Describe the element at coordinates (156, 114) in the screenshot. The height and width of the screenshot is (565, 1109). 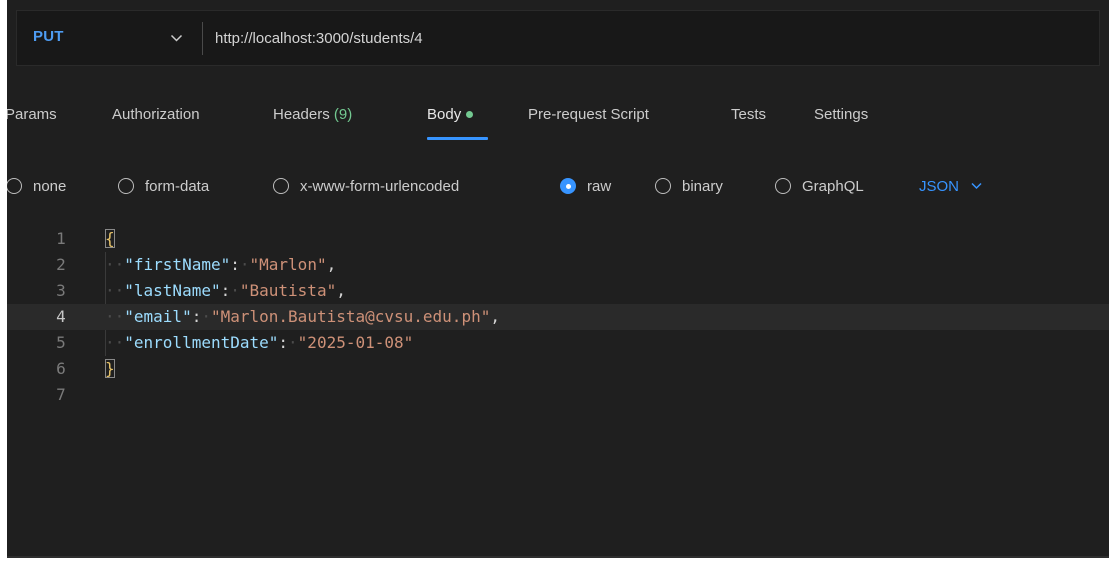
I see `tab-authorization: Authorization` at that location.